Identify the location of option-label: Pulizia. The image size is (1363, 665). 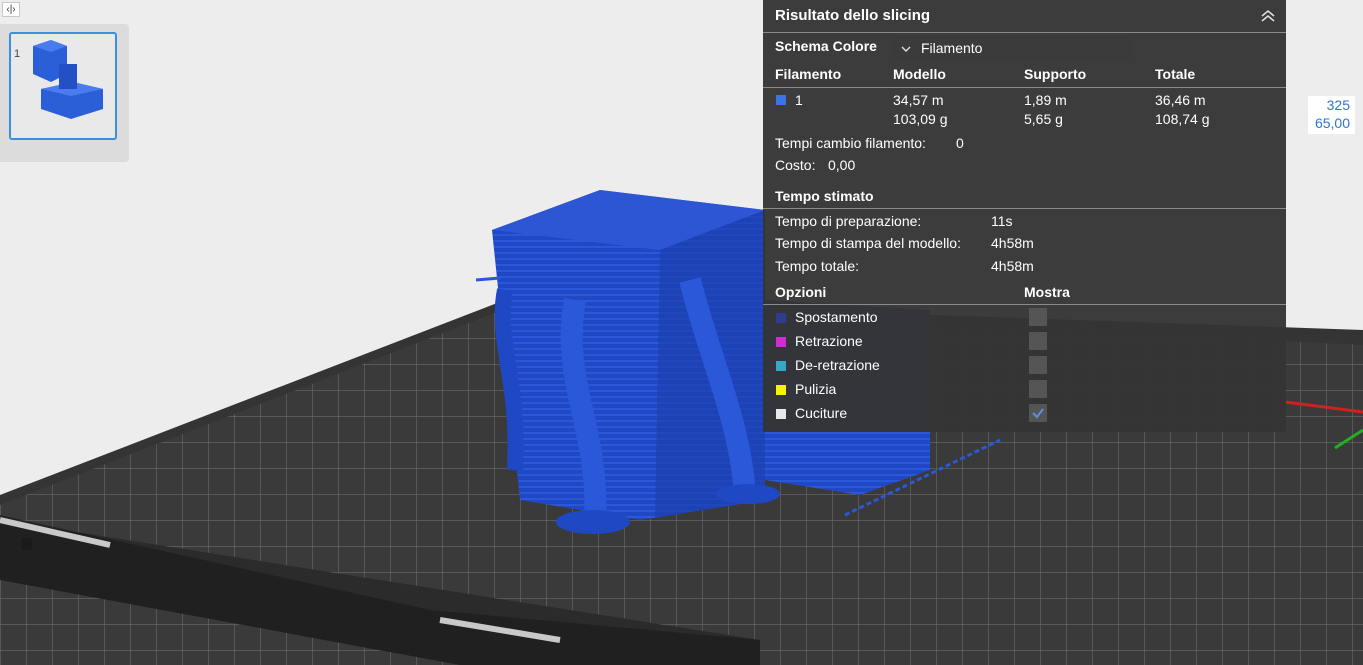
(816, 389).